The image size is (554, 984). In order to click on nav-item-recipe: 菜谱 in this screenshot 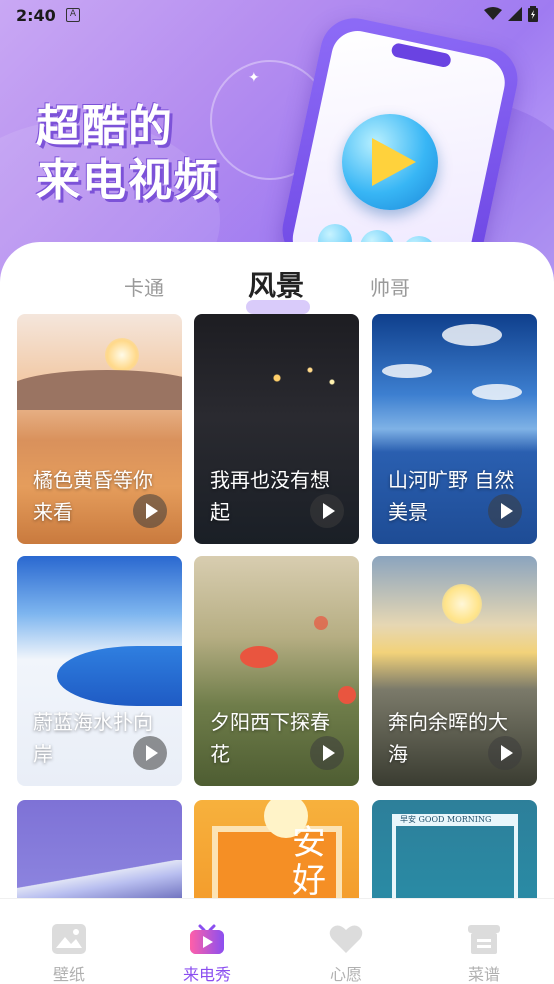, I will do `click(484, 941)`.